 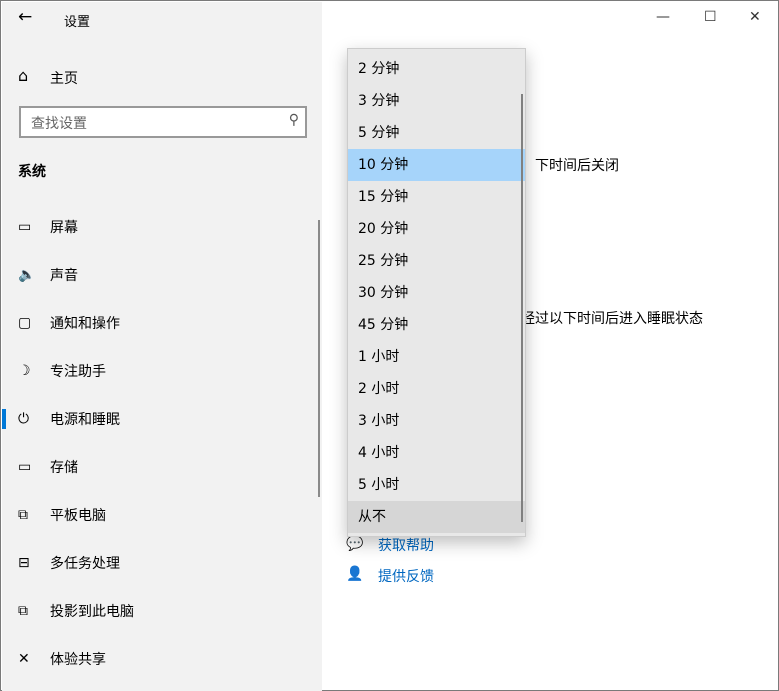 I want to click on feedback-icon: 👤, so click(x=355, y=574).